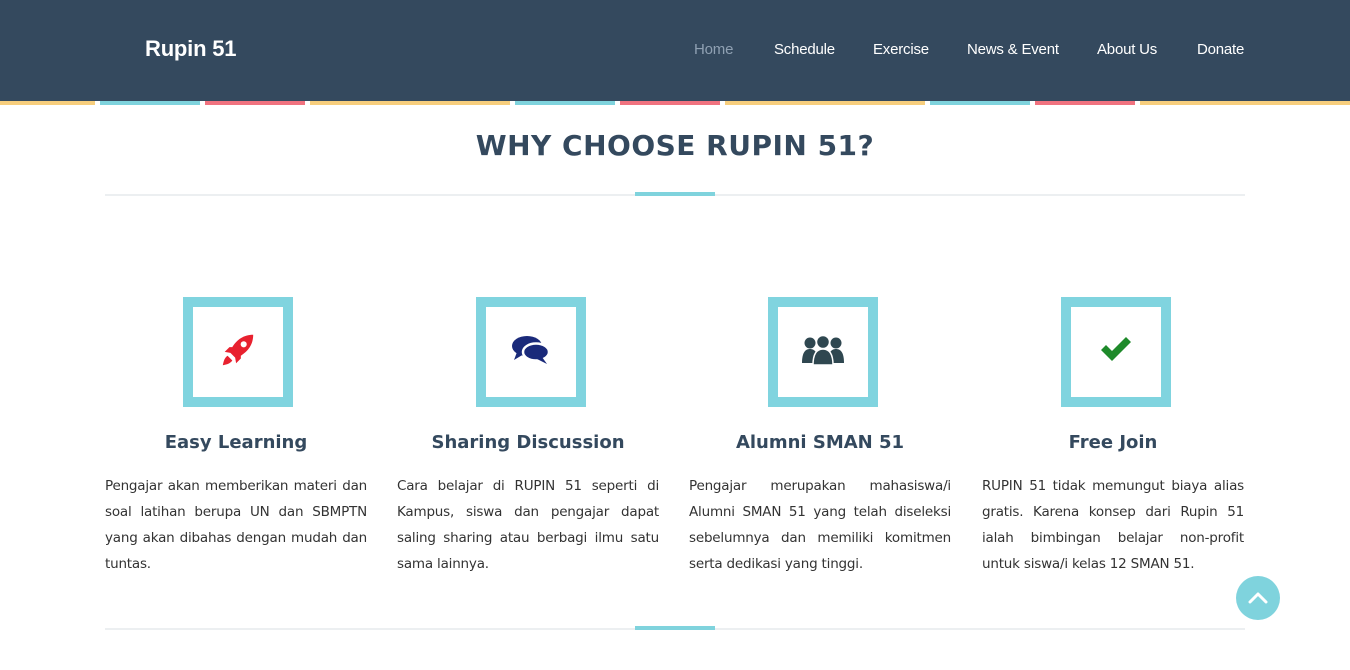 Image resolution: width=1350 pixels, height=670 pixels. What do you see at coordinates (1220, 49) in the screenshot?
I see `nav-donate: Donate` at bounding box center [1220, 49].